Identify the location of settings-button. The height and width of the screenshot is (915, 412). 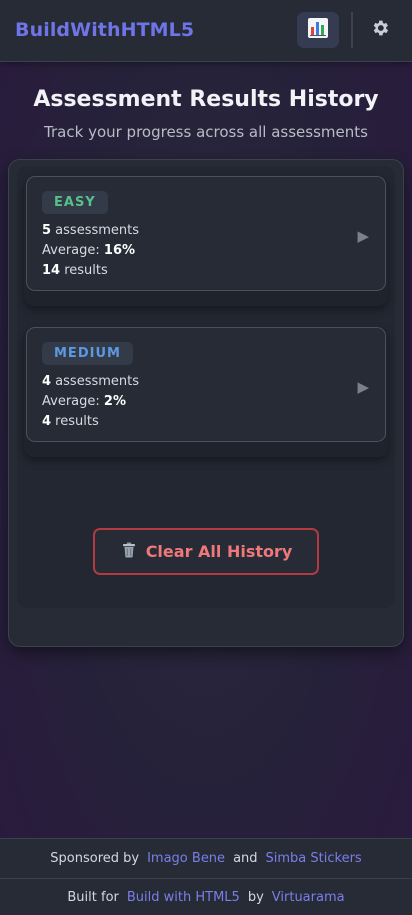
(380, 30).